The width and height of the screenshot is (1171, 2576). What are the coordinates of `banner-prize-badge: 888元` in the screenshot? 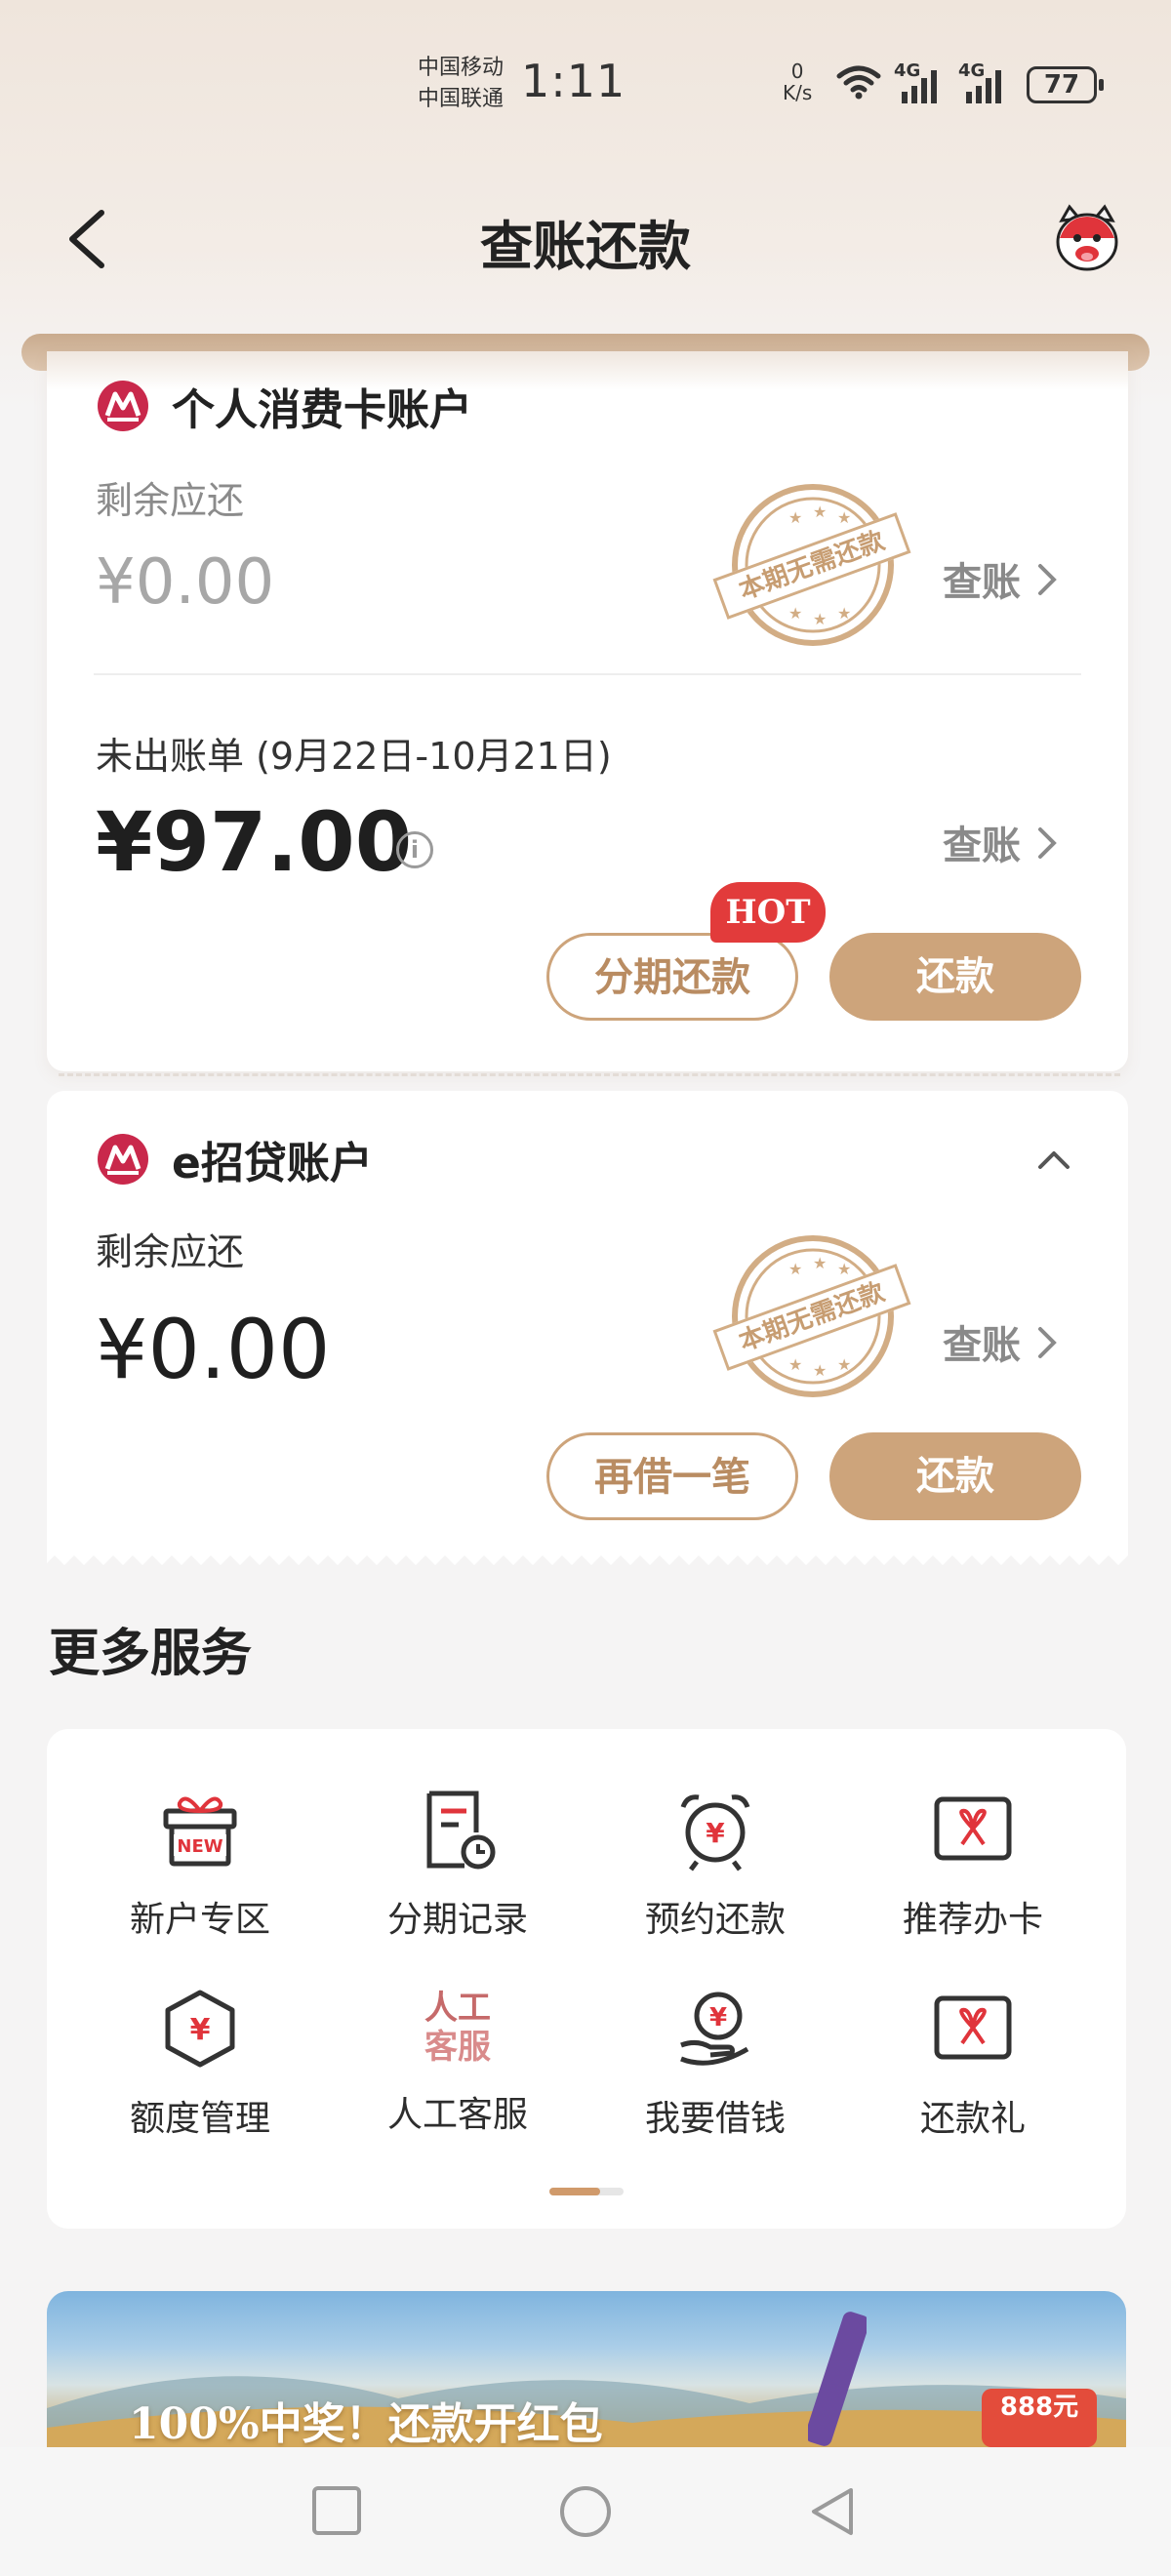 It's located at (1039, 2418).